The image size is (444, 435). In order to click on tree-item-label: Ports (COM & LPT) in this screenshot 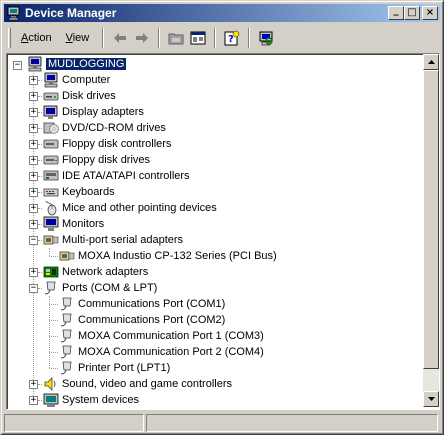, I will do `click(110, 288)`.